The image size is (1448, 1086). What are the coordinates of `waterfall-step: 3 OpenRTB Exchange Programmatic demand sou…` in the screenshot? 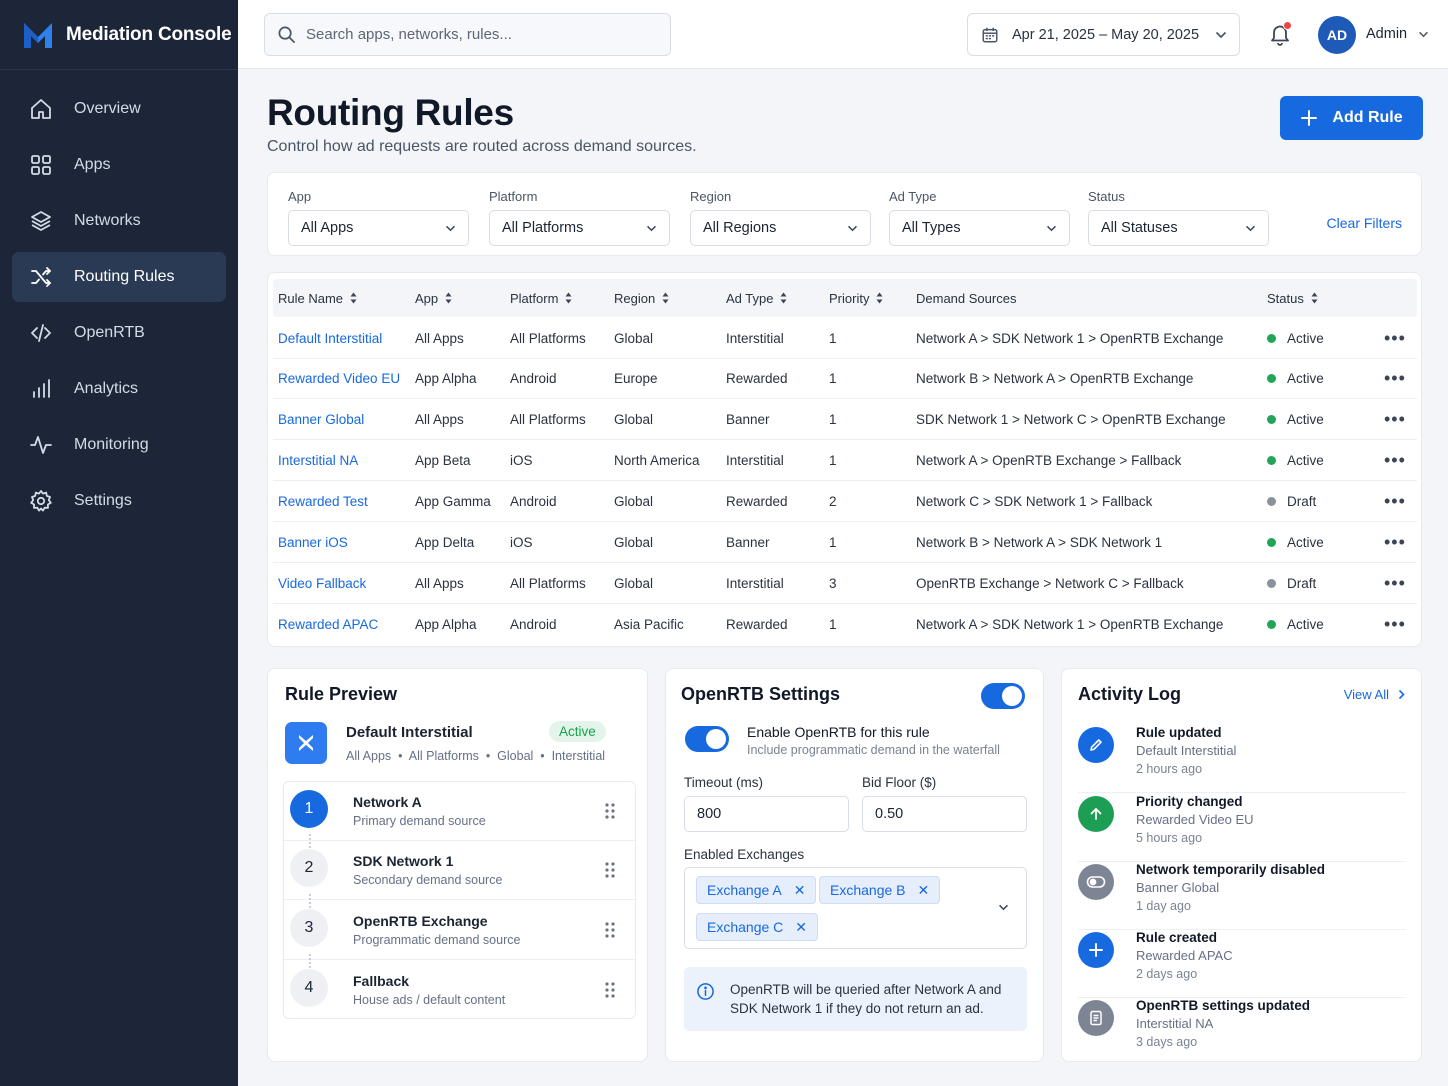 It's located at (459, 927).